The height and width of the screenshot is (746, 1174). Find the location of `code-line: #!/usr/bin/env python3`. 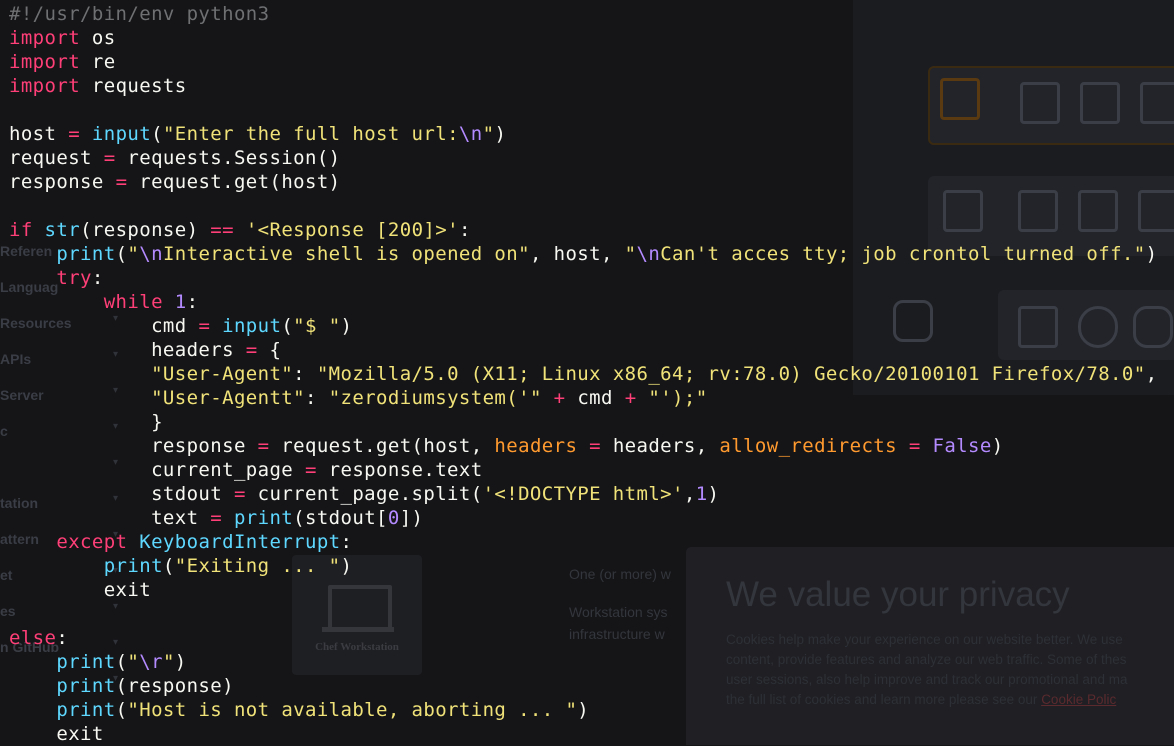

code-line: #!/usr/bin/env python3 is located at coordinates (583, 14).